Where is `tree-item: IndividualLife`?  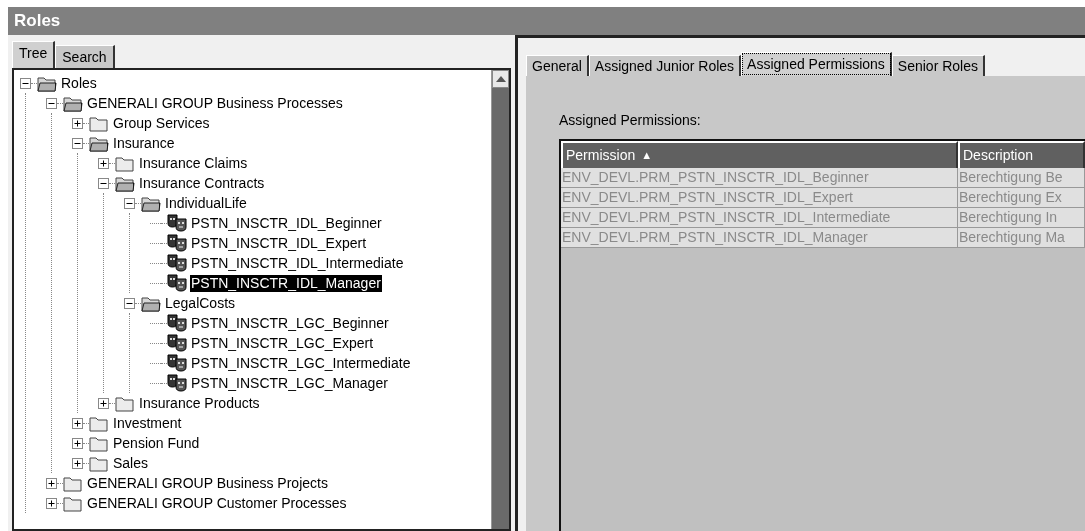
tree-item: IndividualLife is located at coordinates (206, 203).